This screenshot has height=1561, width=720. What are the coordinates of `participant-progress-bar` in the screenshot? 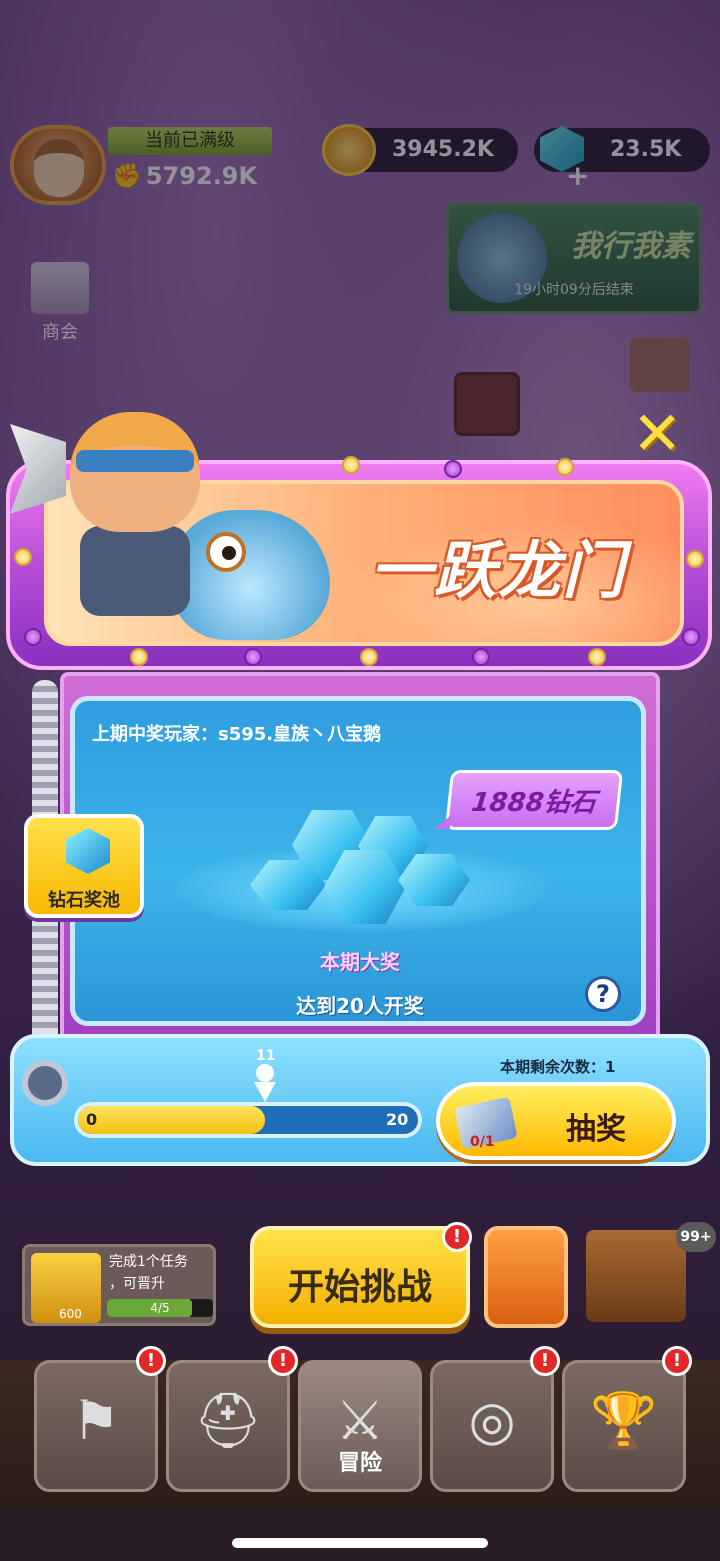 It's located at (248, 1120).